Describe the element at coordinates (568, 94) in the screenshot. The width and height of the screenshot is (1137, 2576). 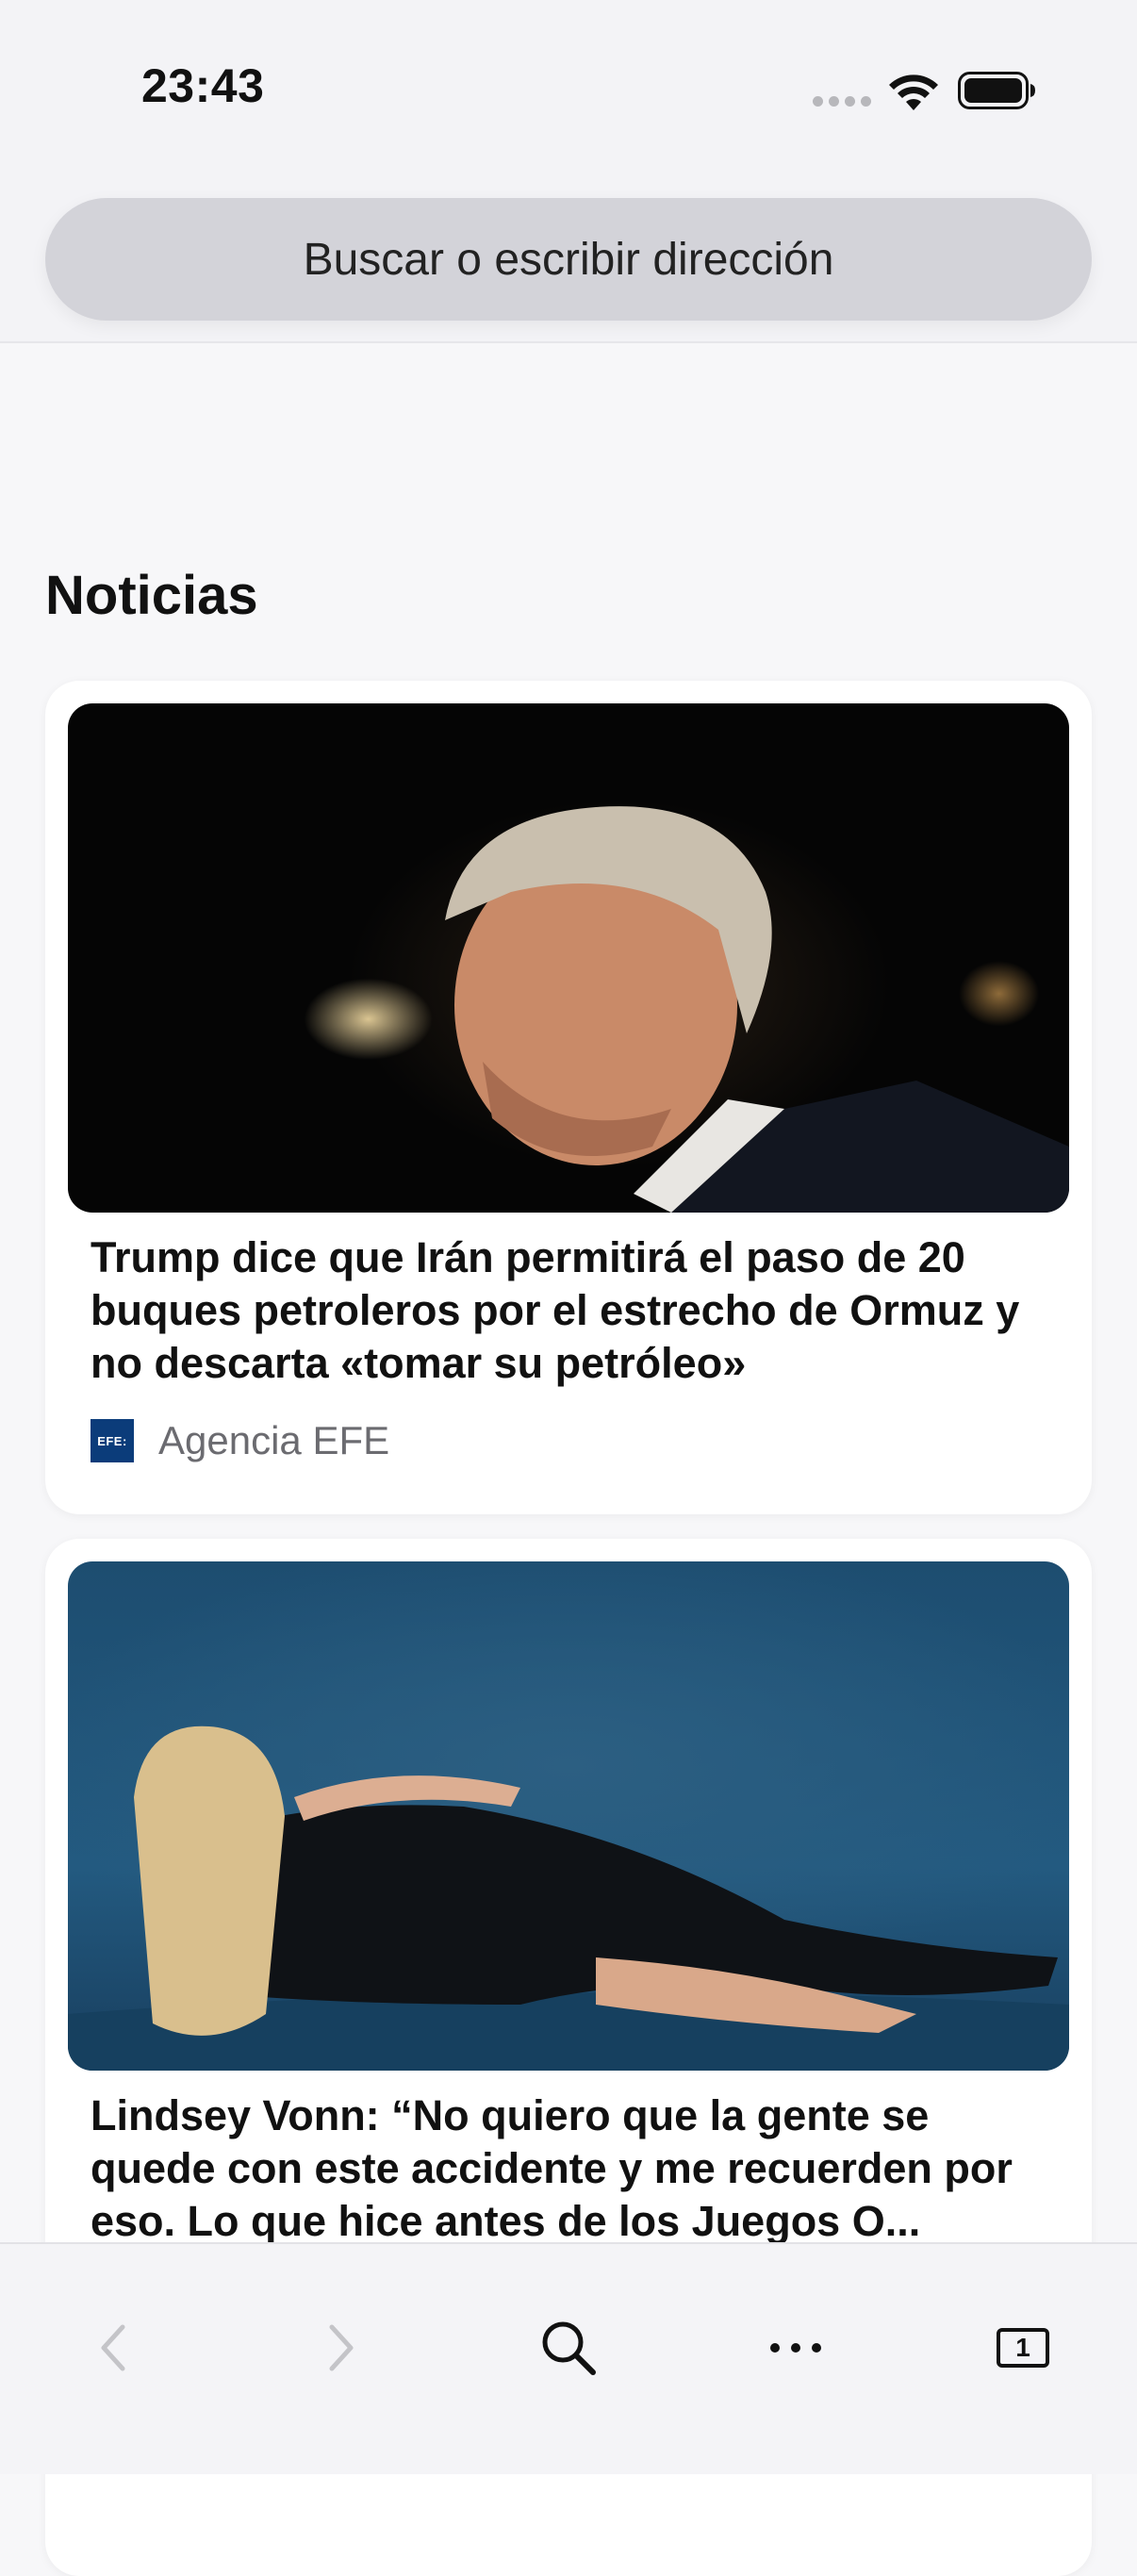
I see `status-bar: 23:43` at that location.